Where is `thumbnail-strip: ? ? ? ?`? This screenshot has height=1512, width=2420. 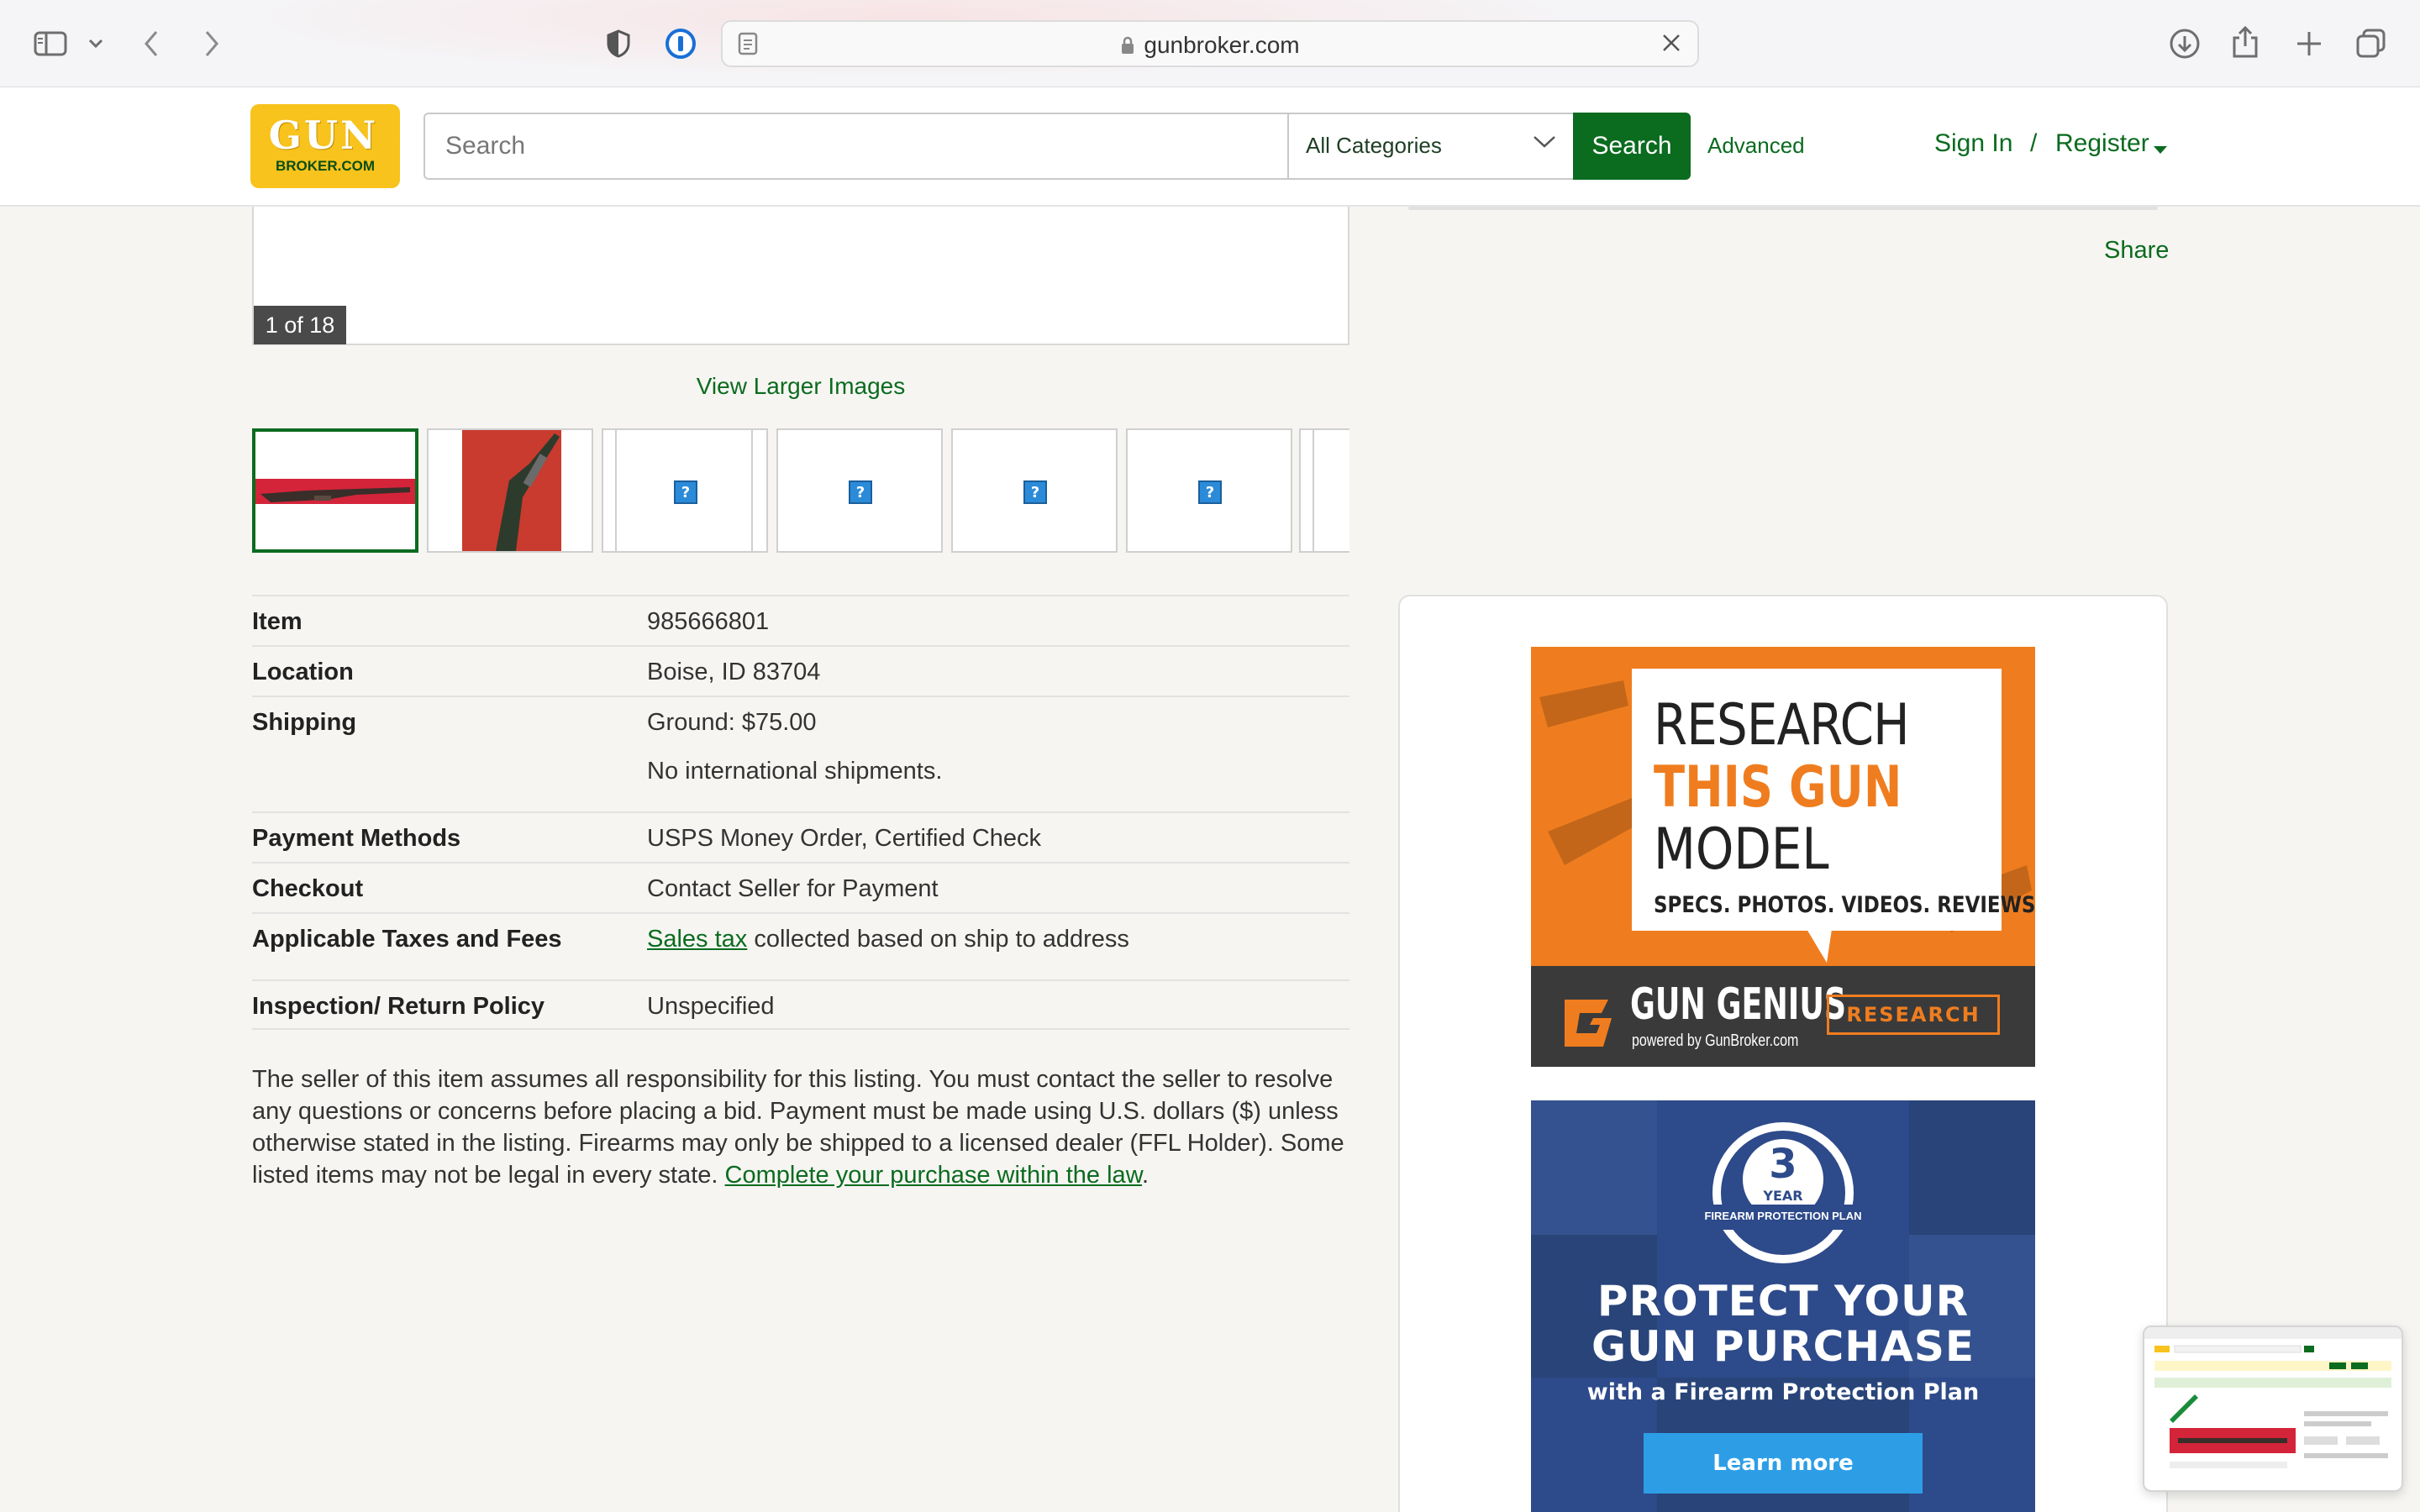
thumbnail-strip: ? ? ? ? is located at coordinates (800, 491).